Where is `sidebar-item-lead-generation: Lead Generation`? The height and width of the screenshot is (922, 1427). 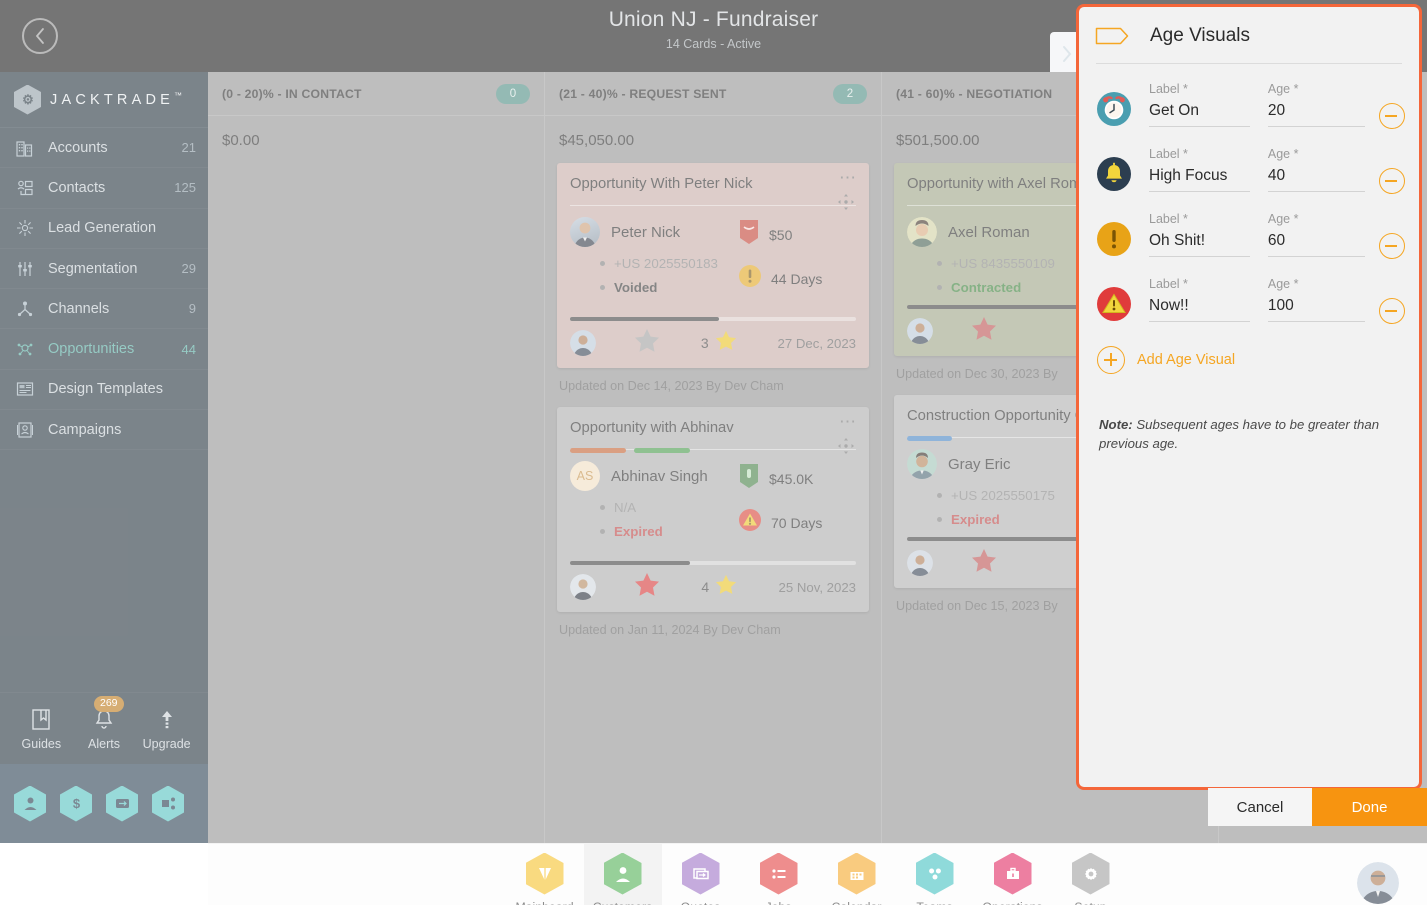 sidebar-item-lead-generation: Lead Generation is located at coordinates (104, 229).